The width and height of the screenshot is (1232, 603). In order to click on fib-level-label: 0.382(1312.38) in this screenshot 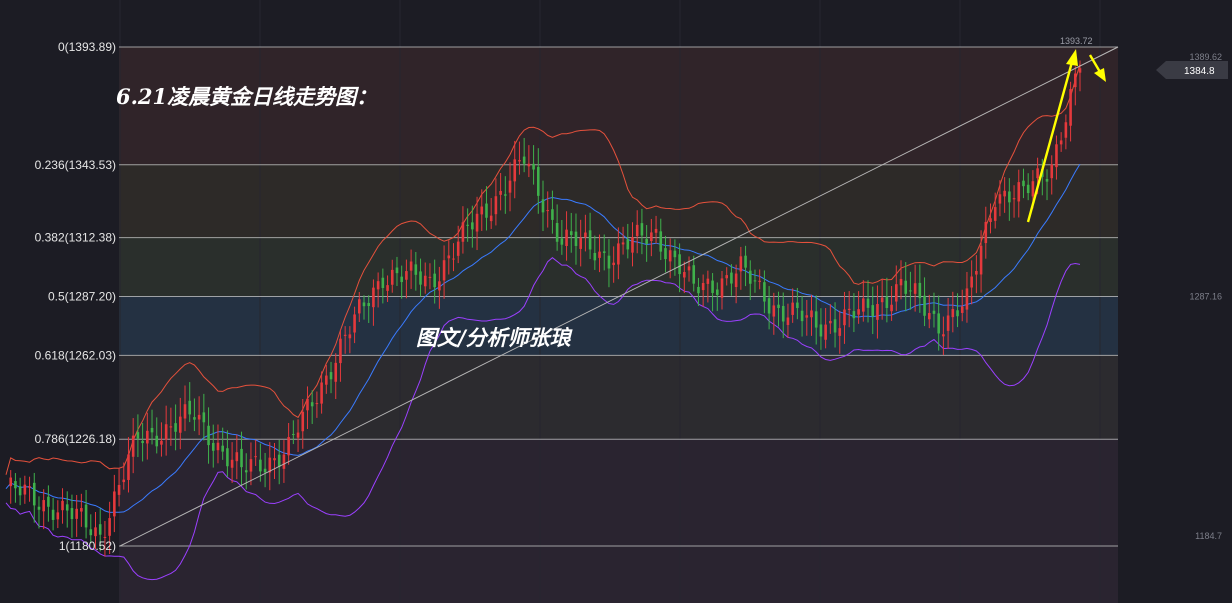, I will do `click(75, 238)`.